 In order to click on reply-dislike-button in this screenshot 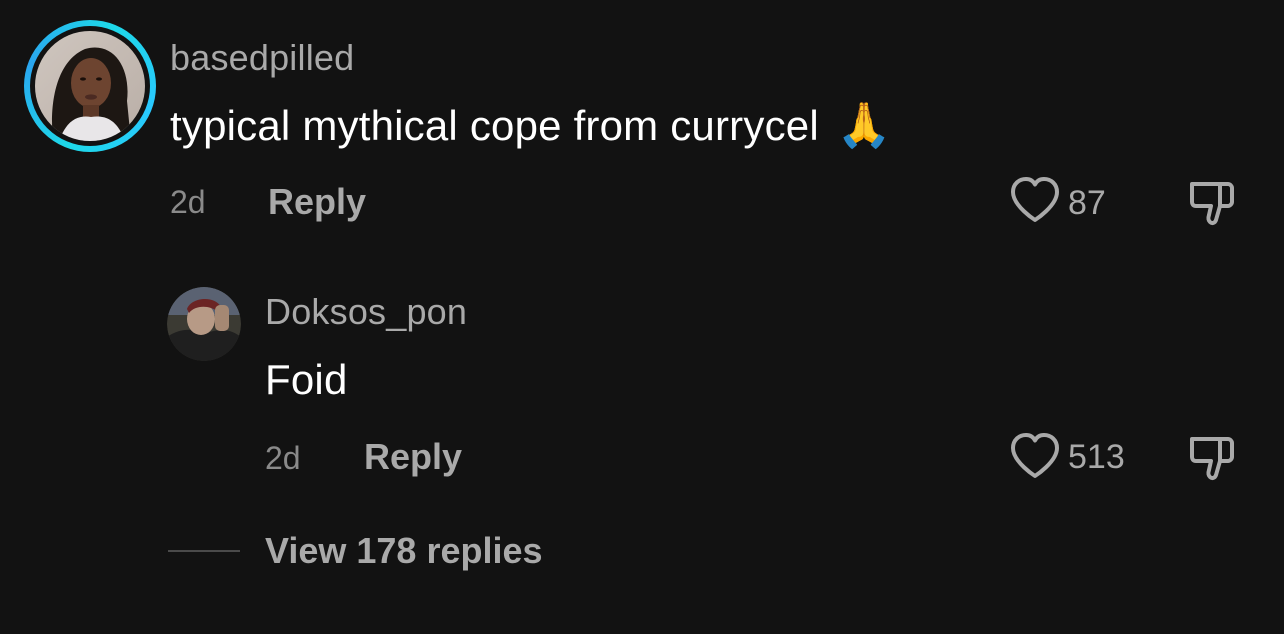, I will do `click(1212, 458)`.